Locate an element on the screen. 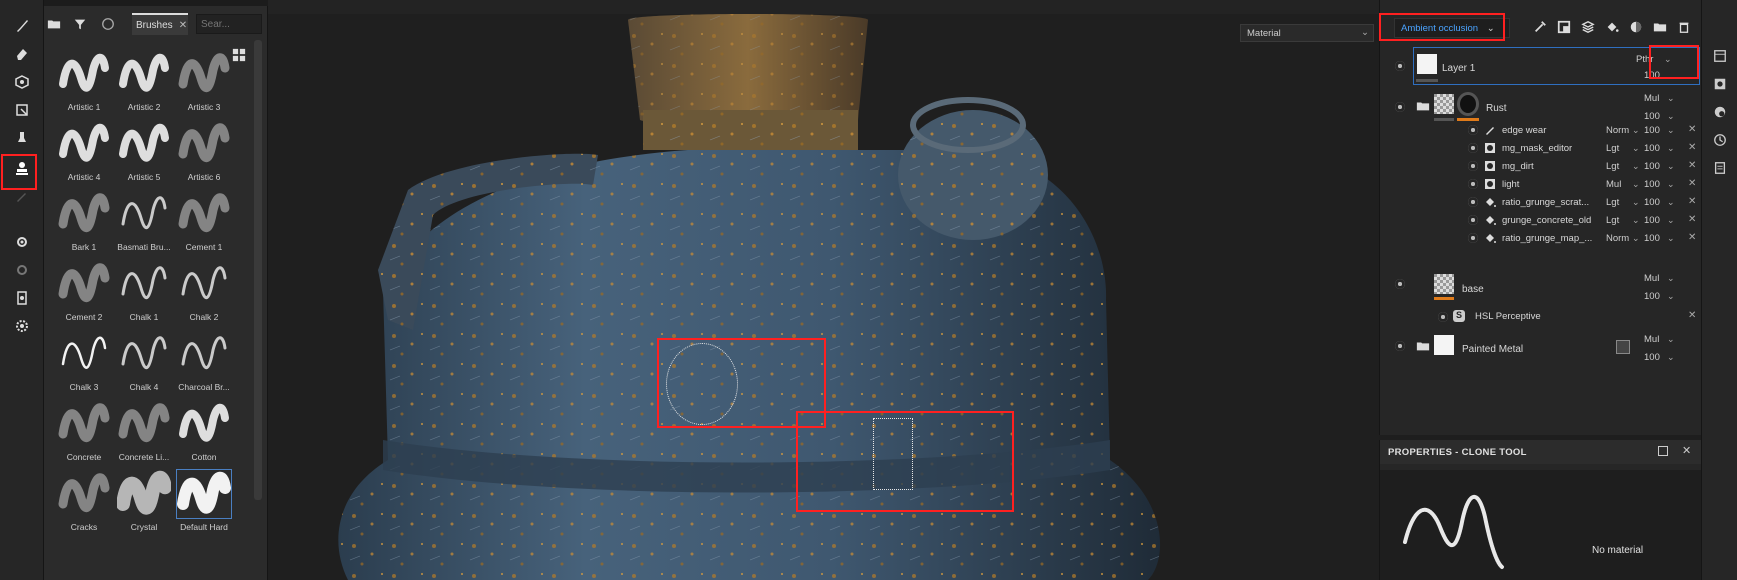  effect-row: mg_dirt Lgt ⌄ 100 ⌄ ✕ is located at coordinates (1541, 166).